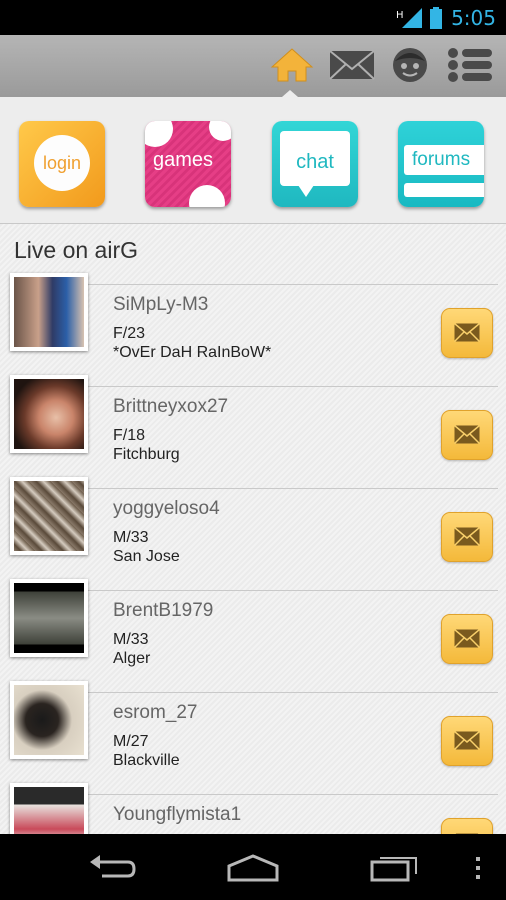 The height and width of the screenshot is (900, 506). I want to click on tile-label-forums: forums, so click(441, 159).